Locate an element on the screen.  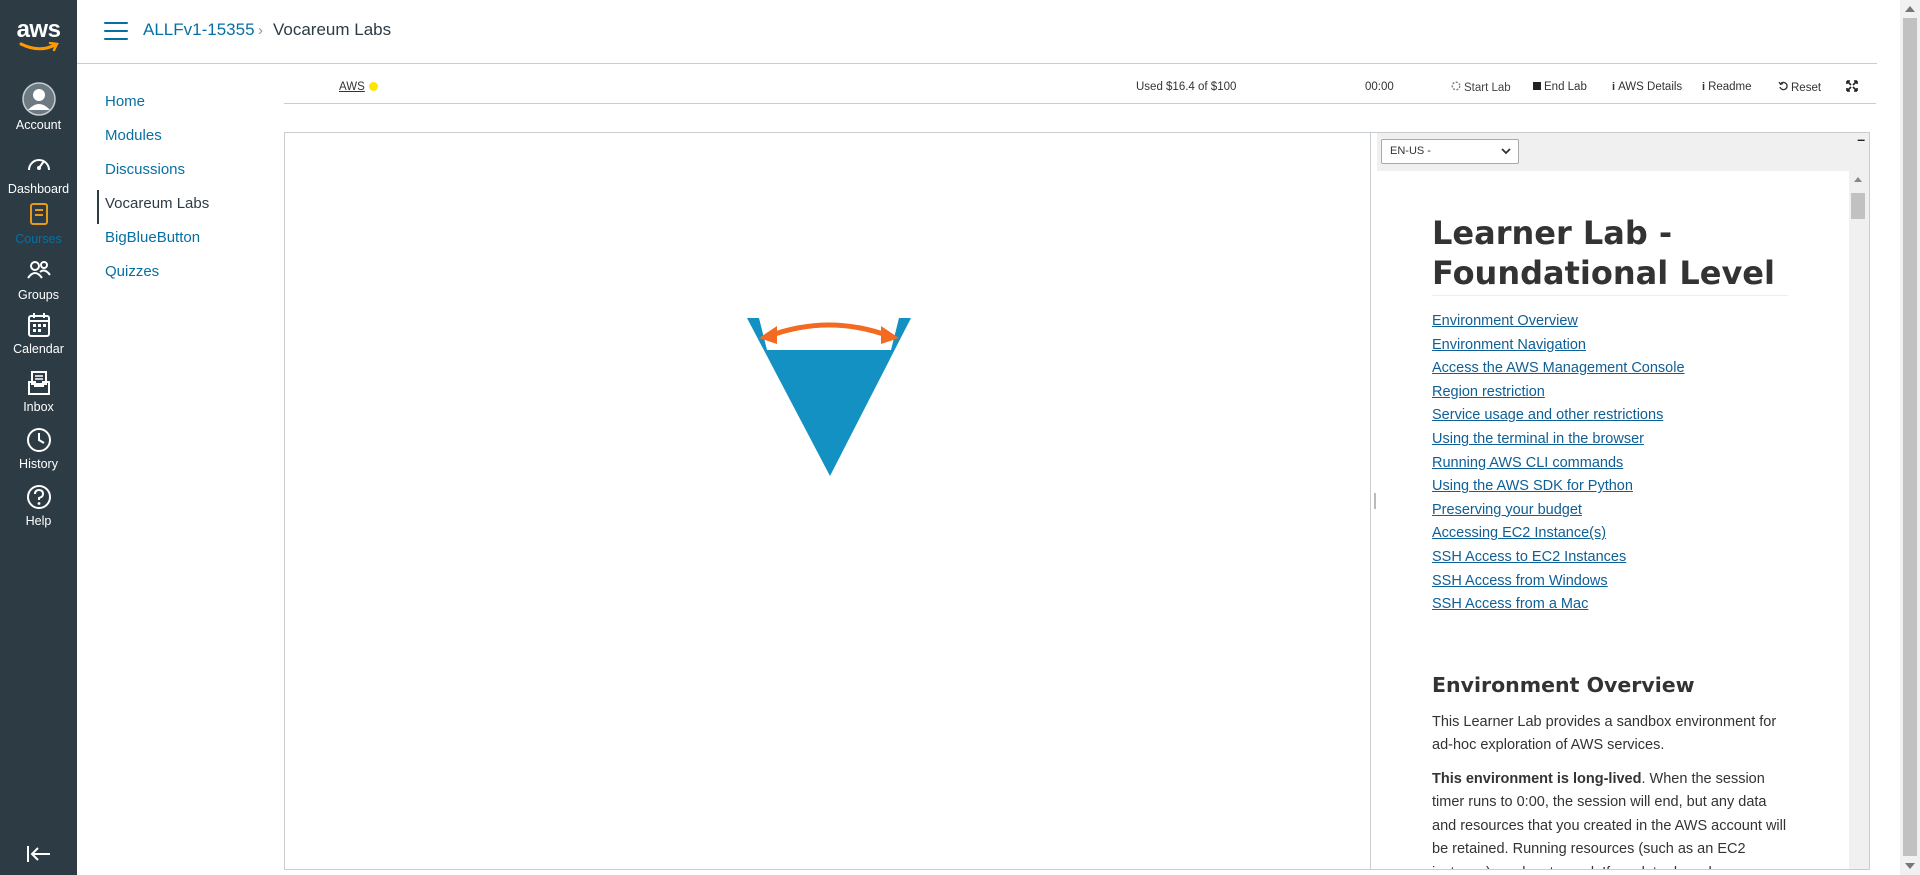
course-nav-home: Home is located at coordinates (167, 105).